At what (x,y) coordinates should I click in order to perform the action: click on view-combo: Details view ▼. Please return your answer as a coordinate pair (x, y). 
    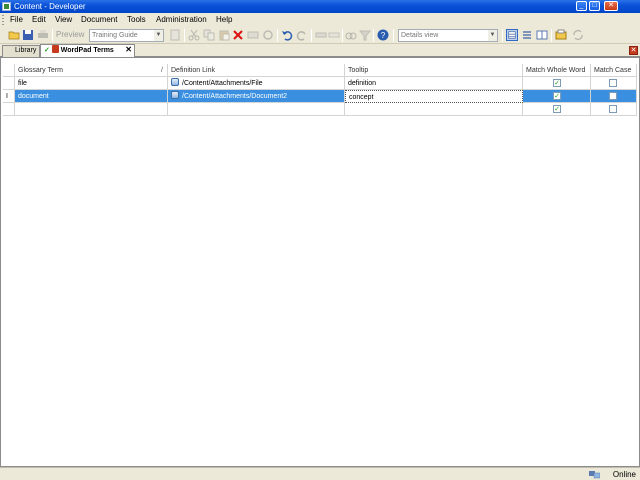
    Looking at the image, I should click on (448, 35).